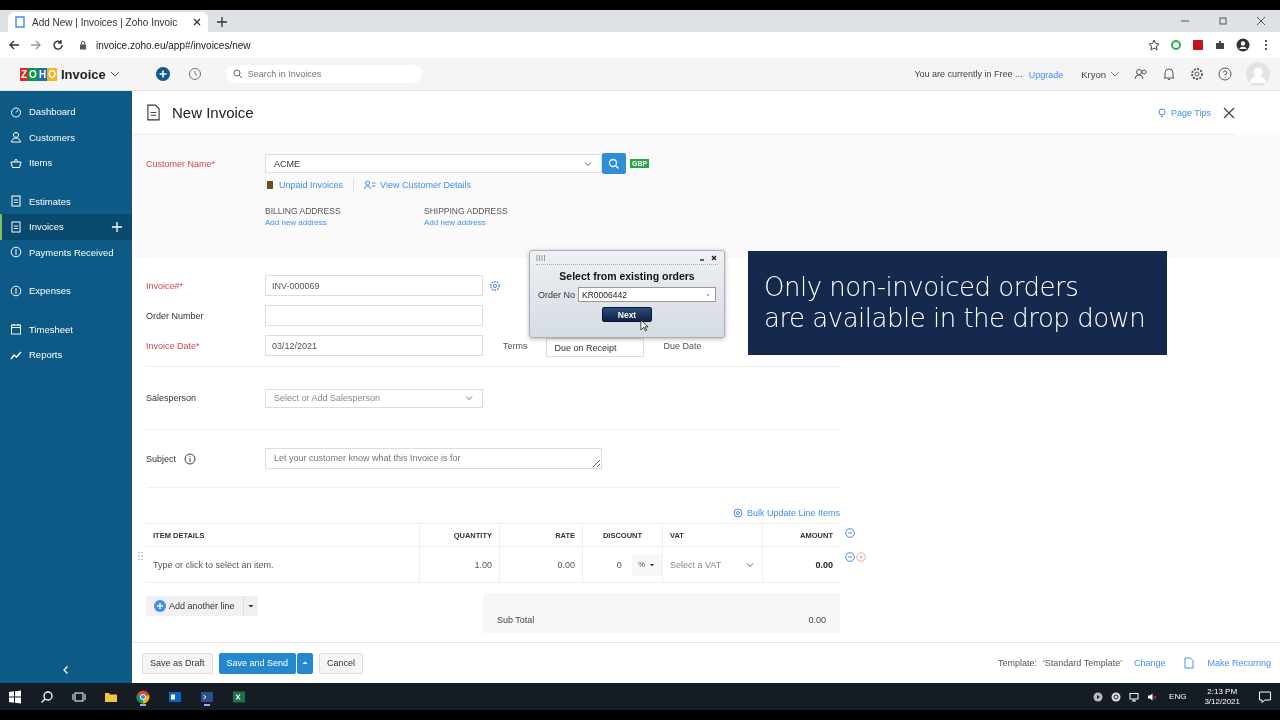 This screenshot has height=720, width=1280. What do you see at coordinates (14, 45) in the screenshot?
I see `back-icon` at bounding box center [14, 45].